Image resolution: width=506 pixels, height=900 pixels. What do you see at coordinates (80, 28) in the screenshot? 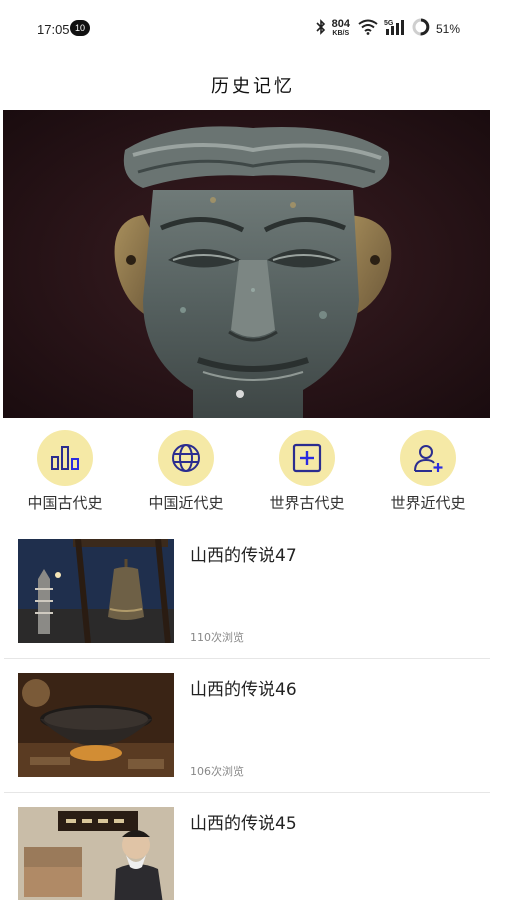
I see `notification-badge: 10` at bounding box center [80, 28].